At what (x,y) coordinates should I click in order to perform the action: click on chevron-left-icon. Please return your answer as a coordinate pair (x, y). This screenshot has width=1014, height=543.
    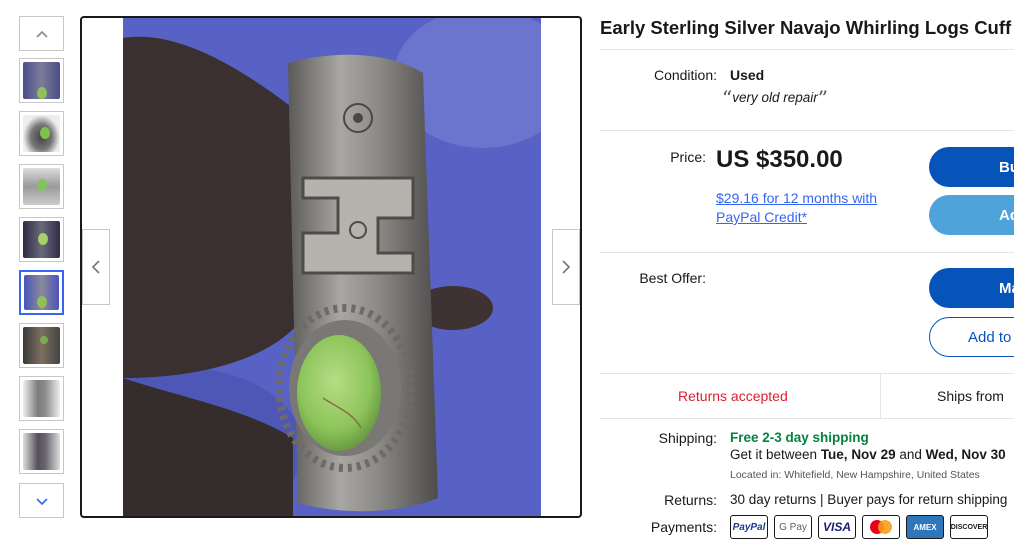
    Looking at the image, I should click on (95, 267).